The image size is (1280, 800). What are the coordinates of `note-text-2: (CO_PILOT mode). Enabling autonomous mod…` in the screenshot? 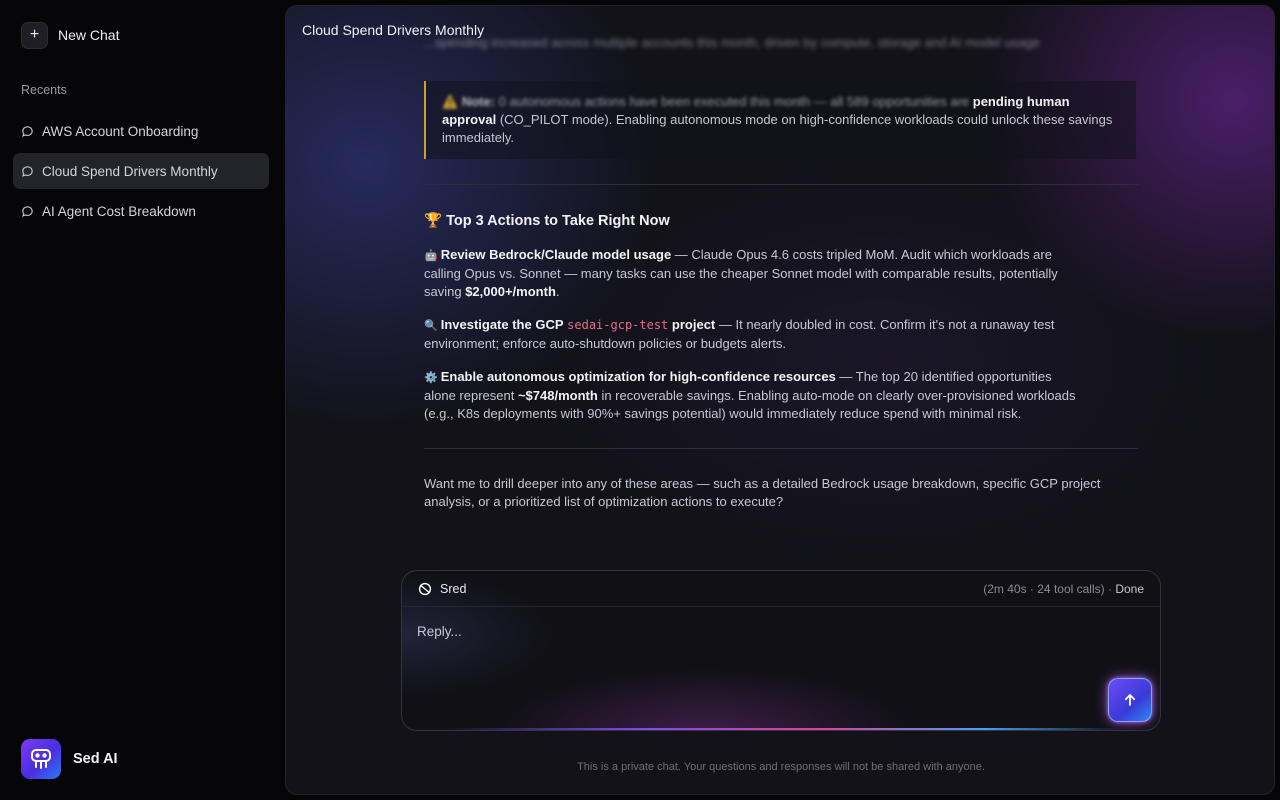 It's located at (777, 128).